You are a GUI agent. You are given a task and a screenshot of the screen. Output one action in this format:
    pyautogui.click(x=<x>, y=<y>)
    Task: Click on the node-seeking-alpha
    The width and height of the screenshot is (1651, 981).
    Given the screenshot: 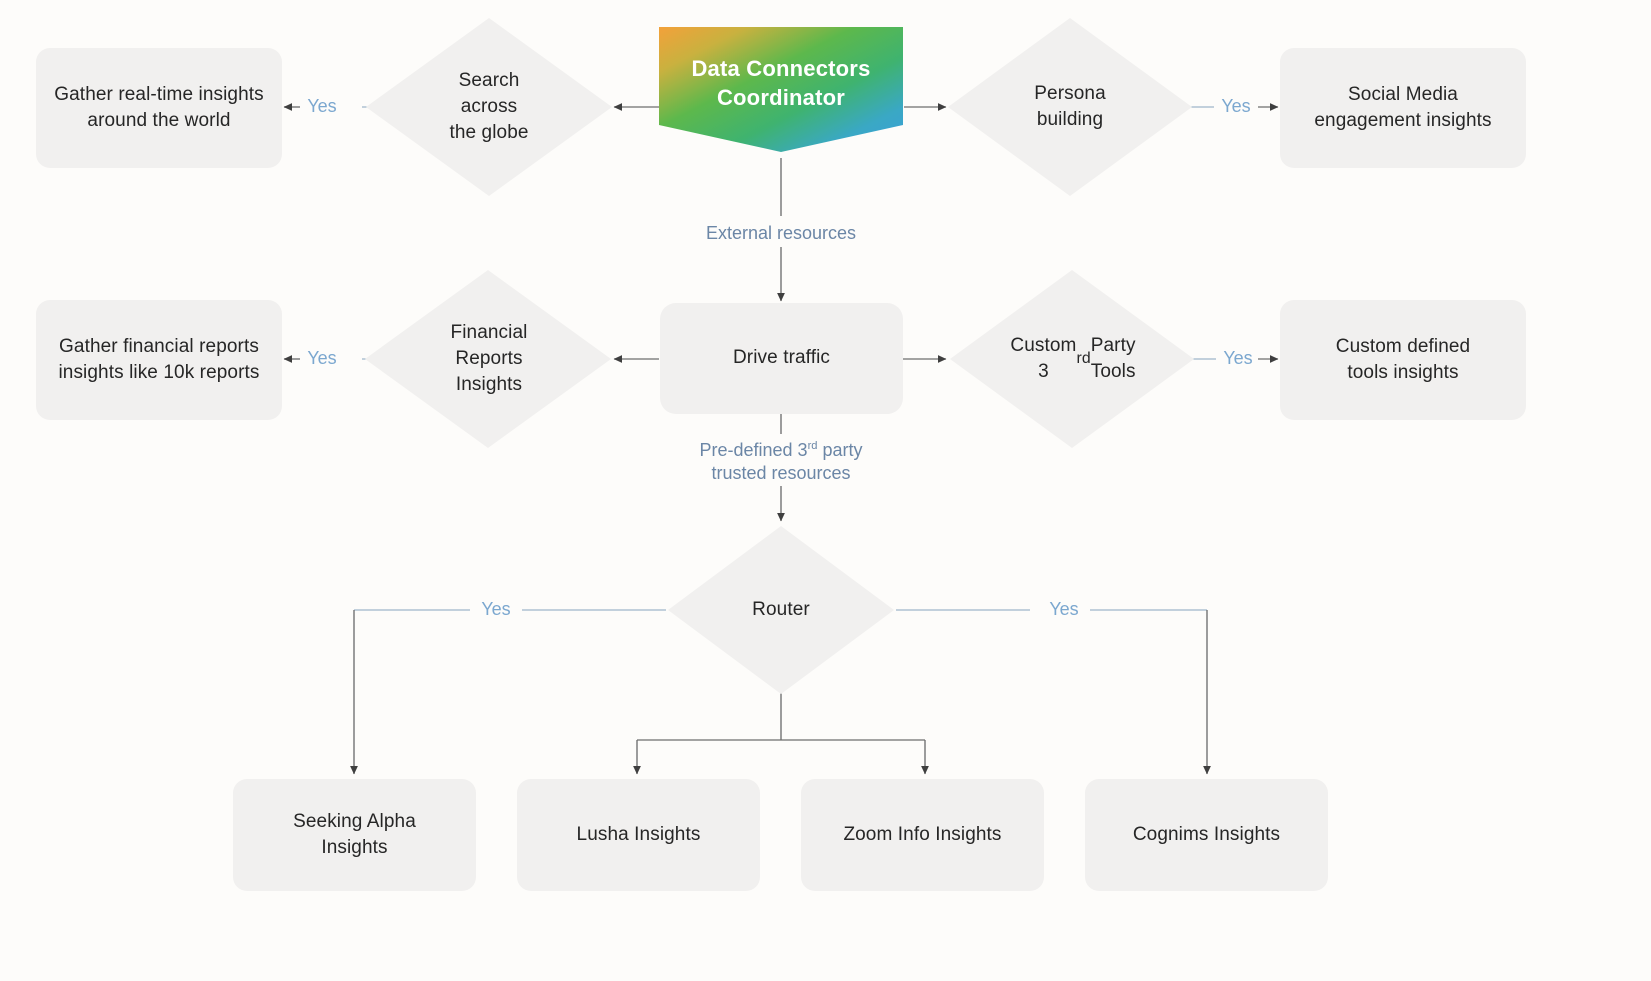 What is the action you would take?
    pyautogui.click(x=354, y=835)
    